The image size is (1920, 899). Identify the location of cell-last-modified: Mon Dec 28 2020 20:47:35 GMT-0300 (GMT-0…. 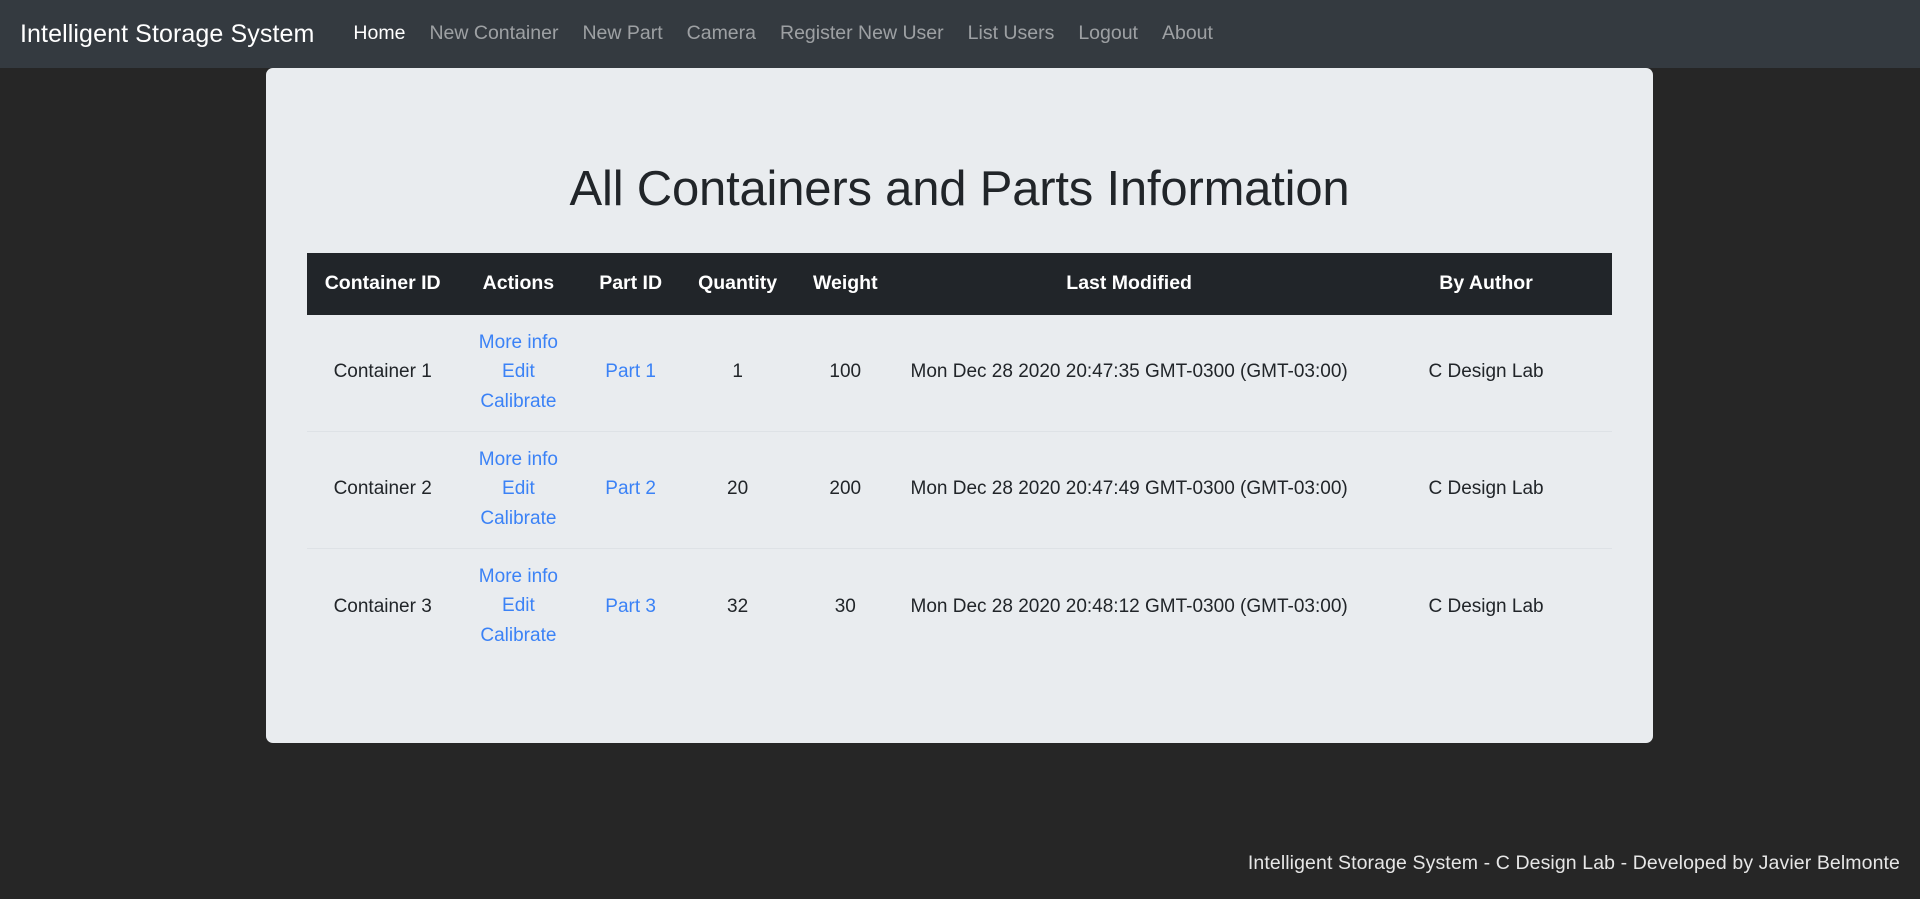
(1129, 372).